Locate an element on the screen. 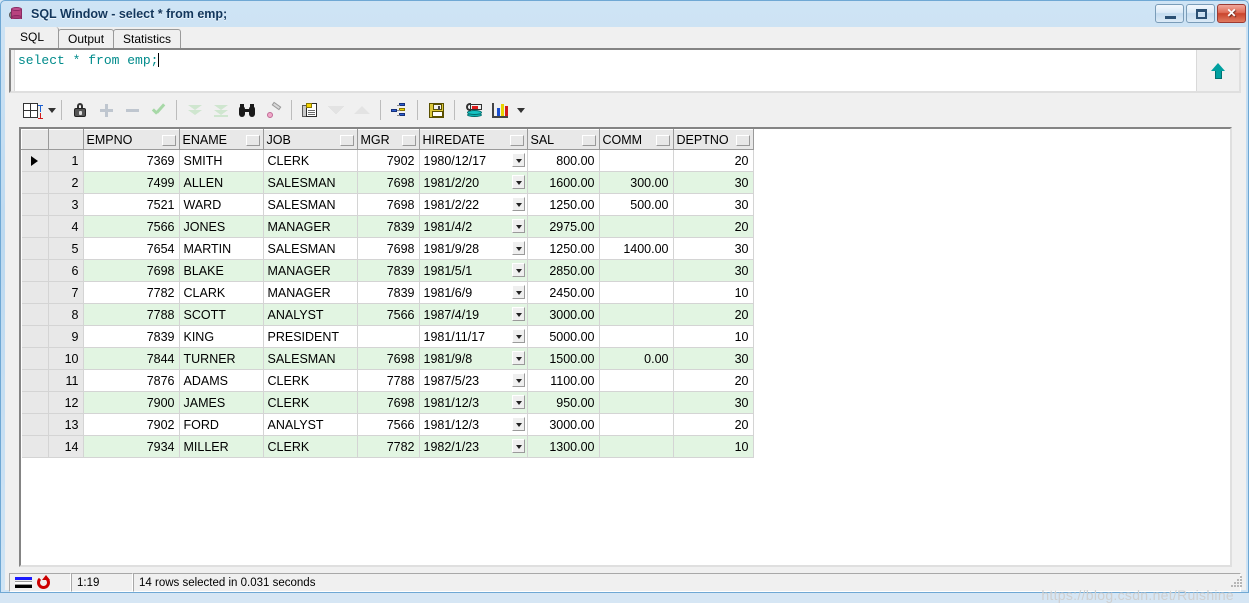 This screenshot has height=603, width=1249. tab-statistics: Statistics is located at coordinates (147, 38).